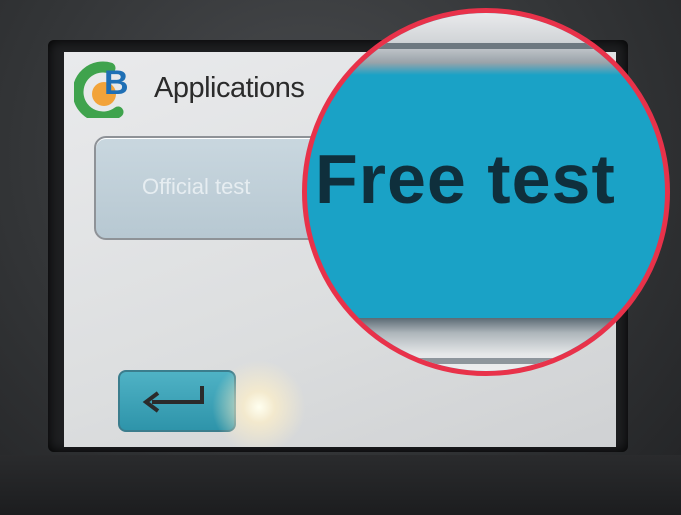 The height and width of the screenshot is (515, 681). I want to click on logo-letter: B, so click(116, 83).